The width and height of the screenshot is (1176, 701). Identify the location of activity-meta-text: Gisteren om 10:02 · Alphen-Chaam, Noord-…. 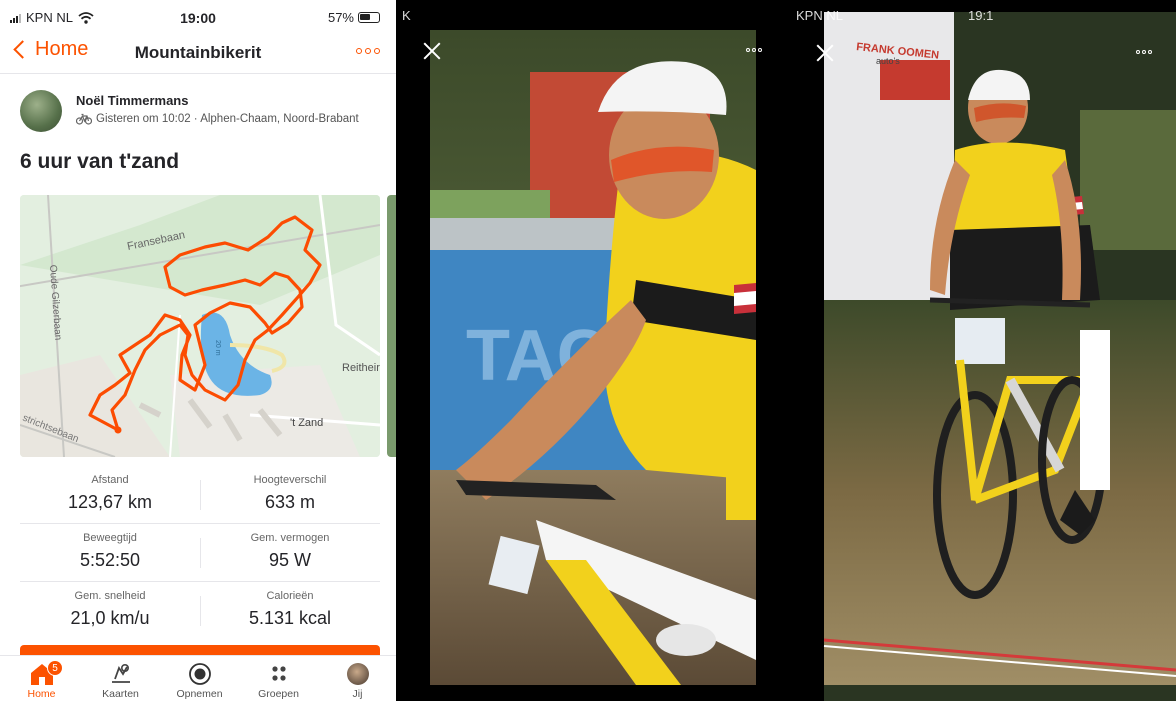
(227, 119).